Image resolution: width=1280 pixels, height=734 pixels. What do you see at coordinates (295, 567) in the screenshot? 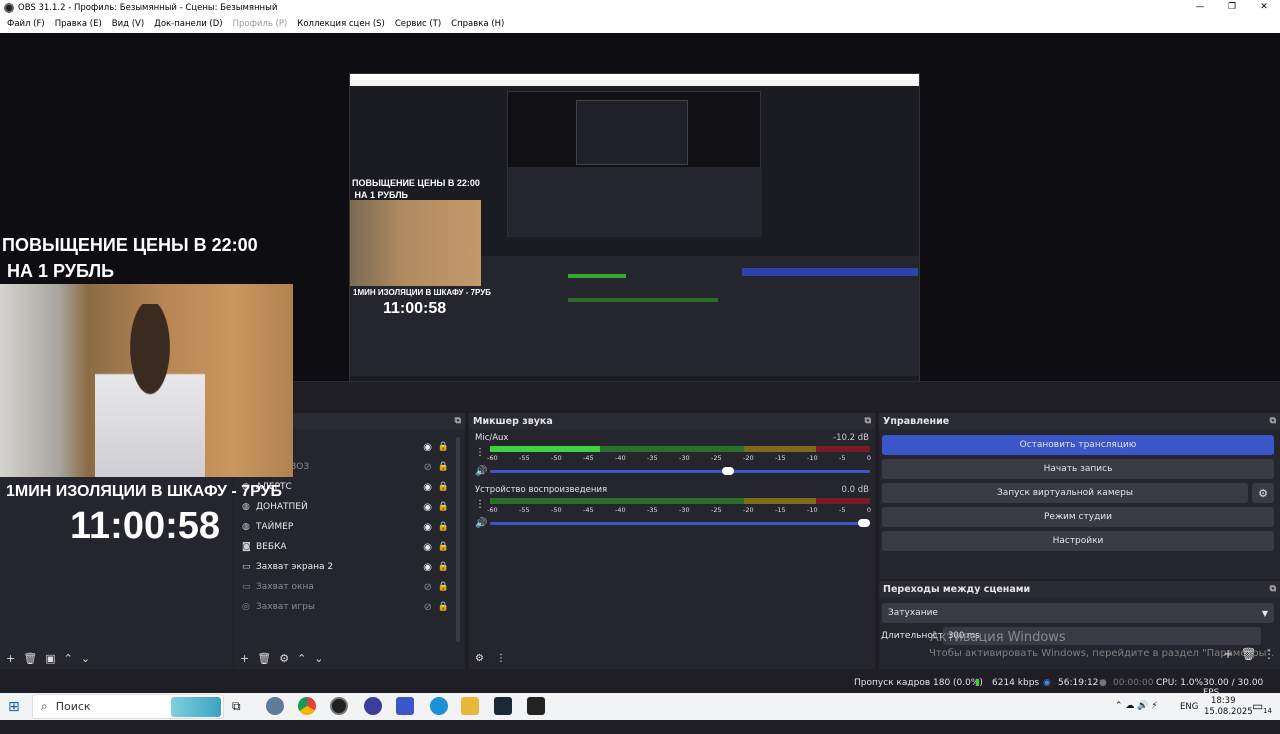
I see `source-label: Захват экрана 2` at bounding box center [295, 567].